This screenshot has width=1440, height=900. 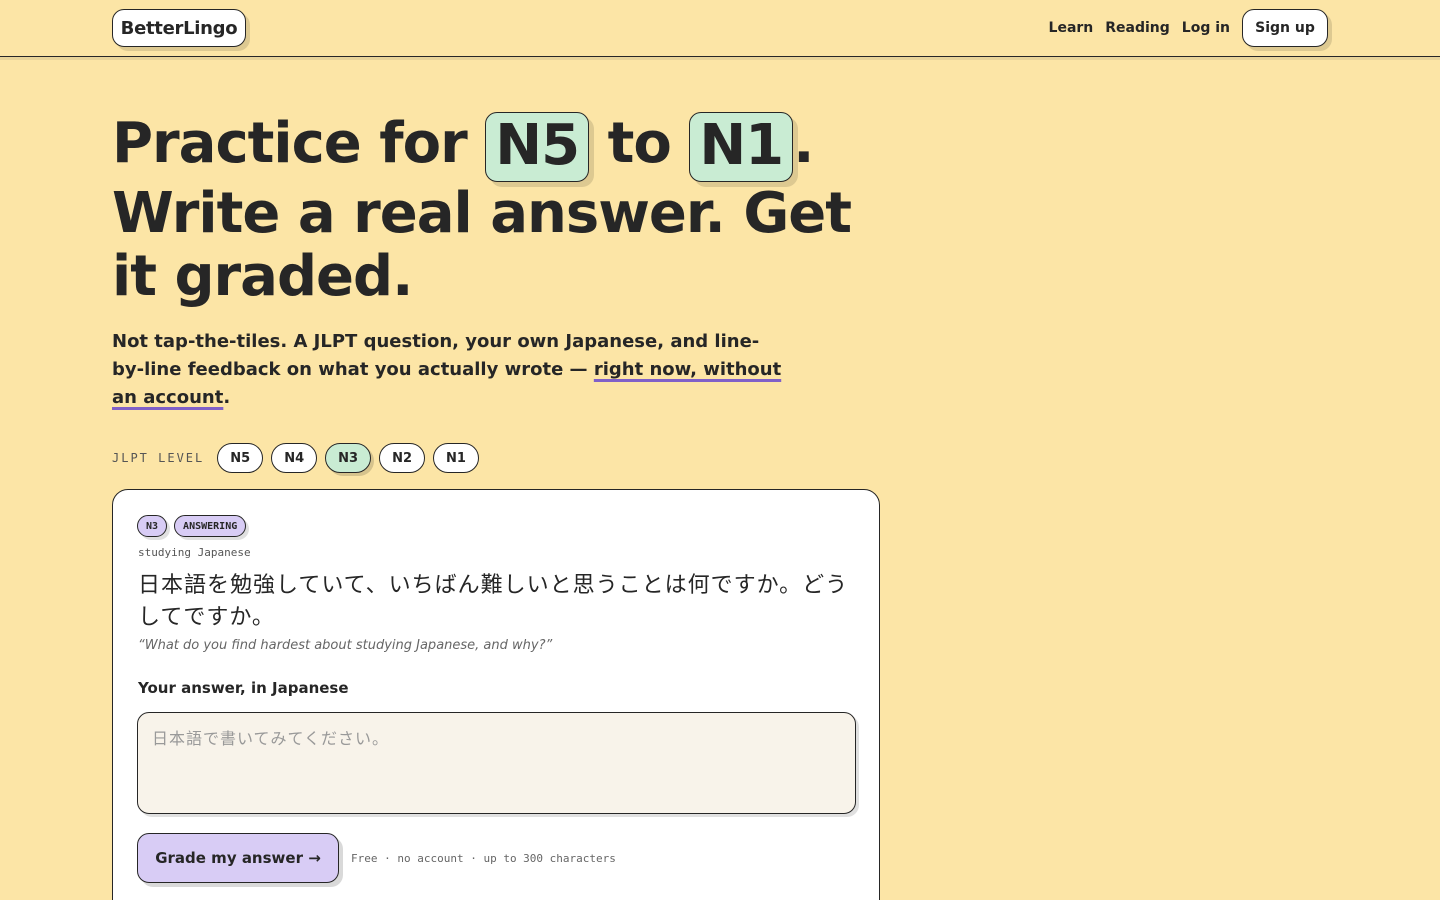 I want to click on question-text: 日本語を勉強していて、いちばん難しいと思うことは何ですか。どうしてですか。, so click(x=493, y=601).